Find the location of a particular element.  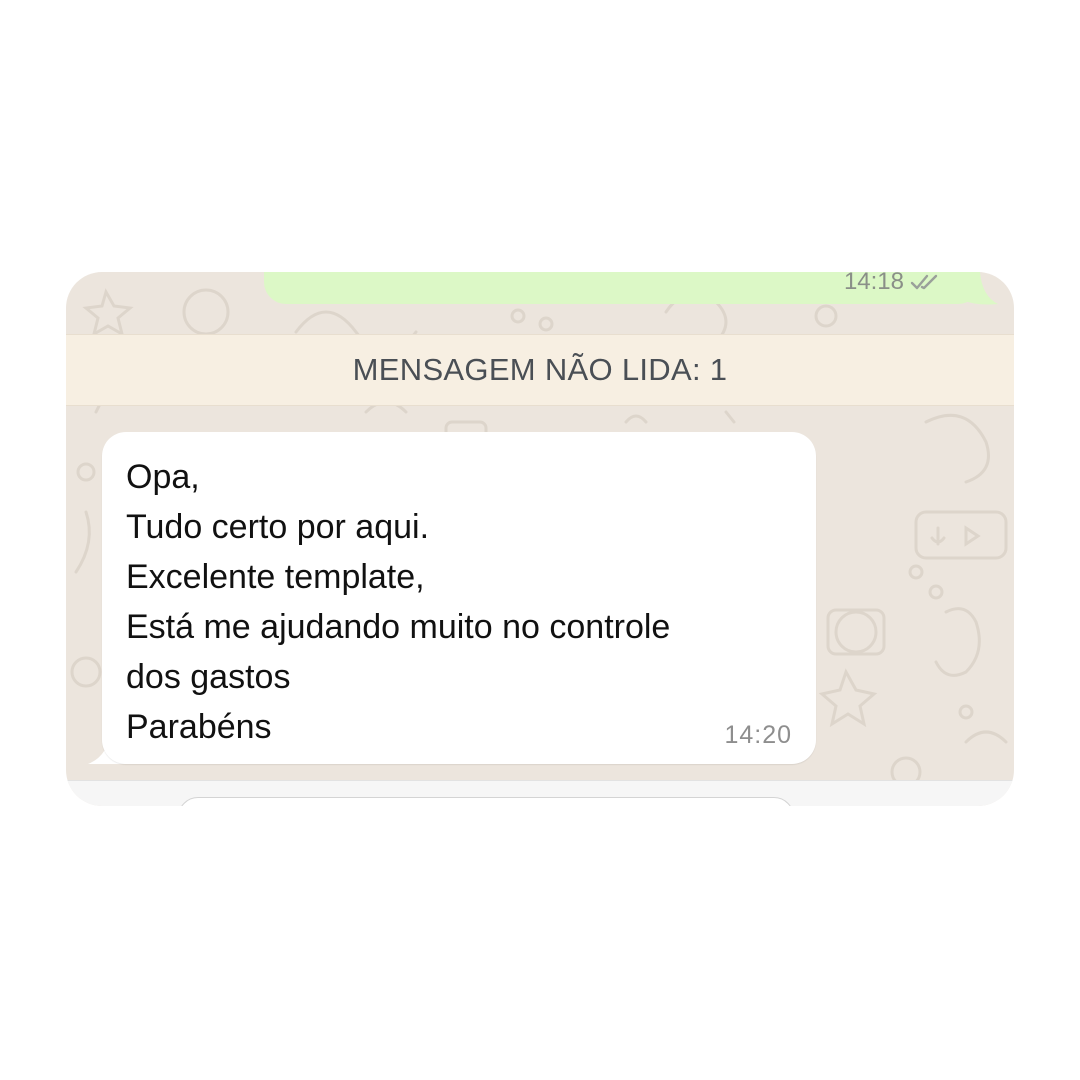

unread-messages-banner: MENSAGEM NÃO LIDA: 1 is located at coordinates (540, 370).